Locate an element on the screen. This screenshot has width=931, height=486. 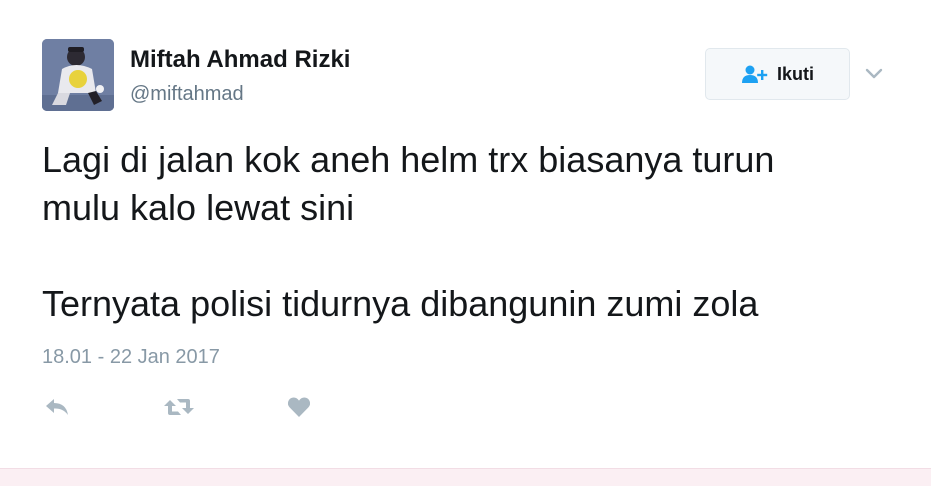
avatar-image is located at coordinates (78, 75).